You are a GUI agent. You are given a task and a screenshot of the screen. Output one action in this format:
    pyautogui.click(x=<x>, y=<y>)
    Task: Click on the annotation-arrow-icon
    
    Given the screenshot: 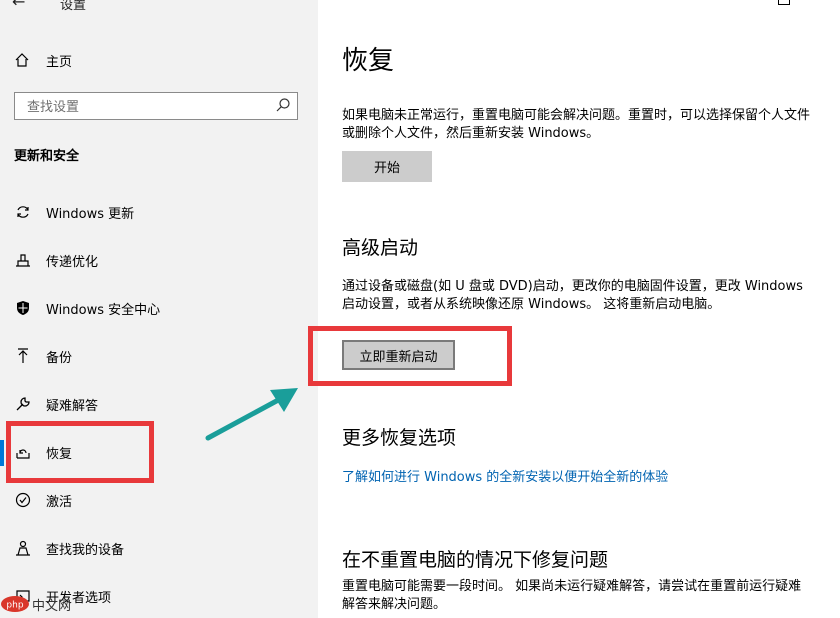 What is the action you would take?
    pyautogui.click(x=251, y=414)
    